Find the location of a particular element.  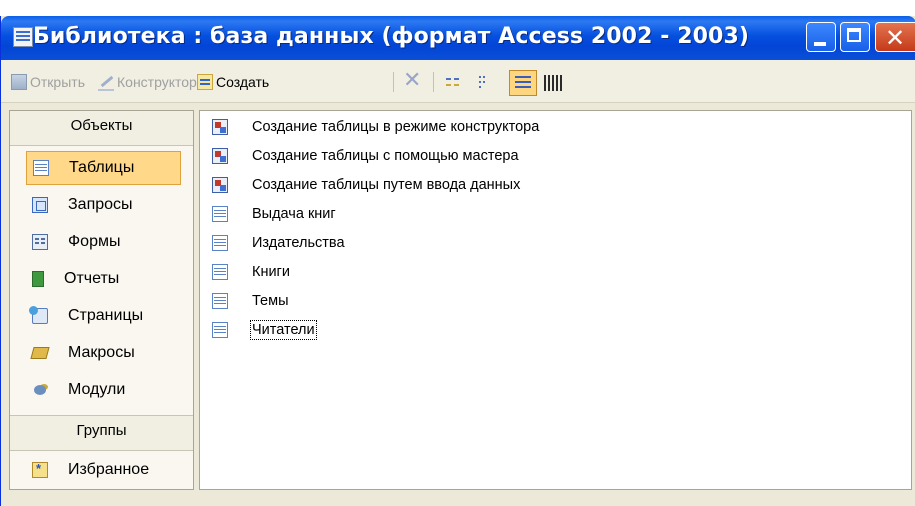

list-item: Выдача книг is located at coordinates (274, 214).